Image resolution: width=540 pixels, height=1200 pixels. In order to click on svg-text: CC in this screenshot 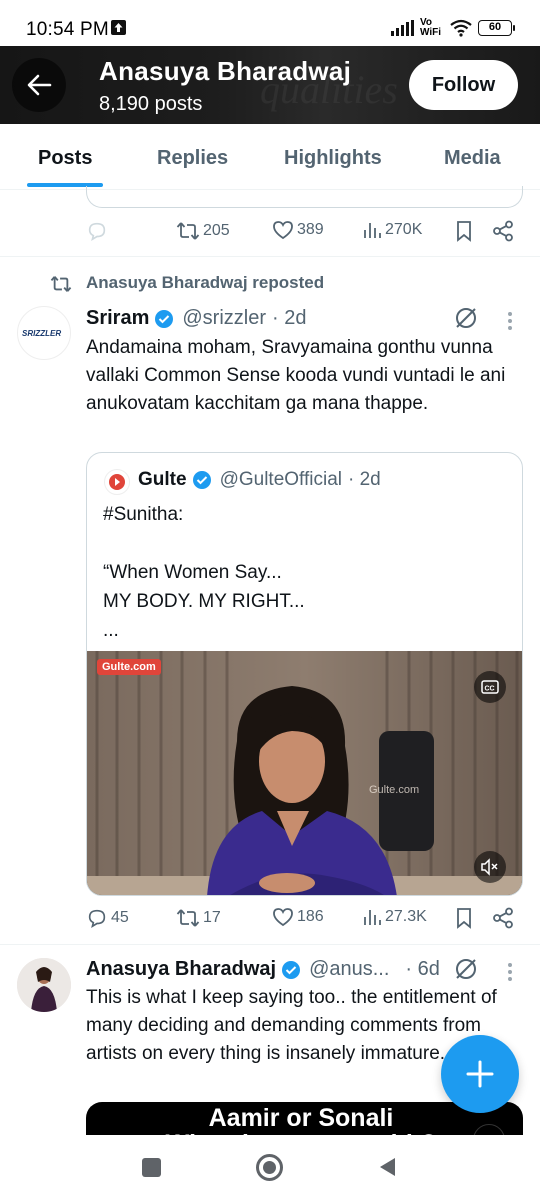, I will do `click(490, 689)`.